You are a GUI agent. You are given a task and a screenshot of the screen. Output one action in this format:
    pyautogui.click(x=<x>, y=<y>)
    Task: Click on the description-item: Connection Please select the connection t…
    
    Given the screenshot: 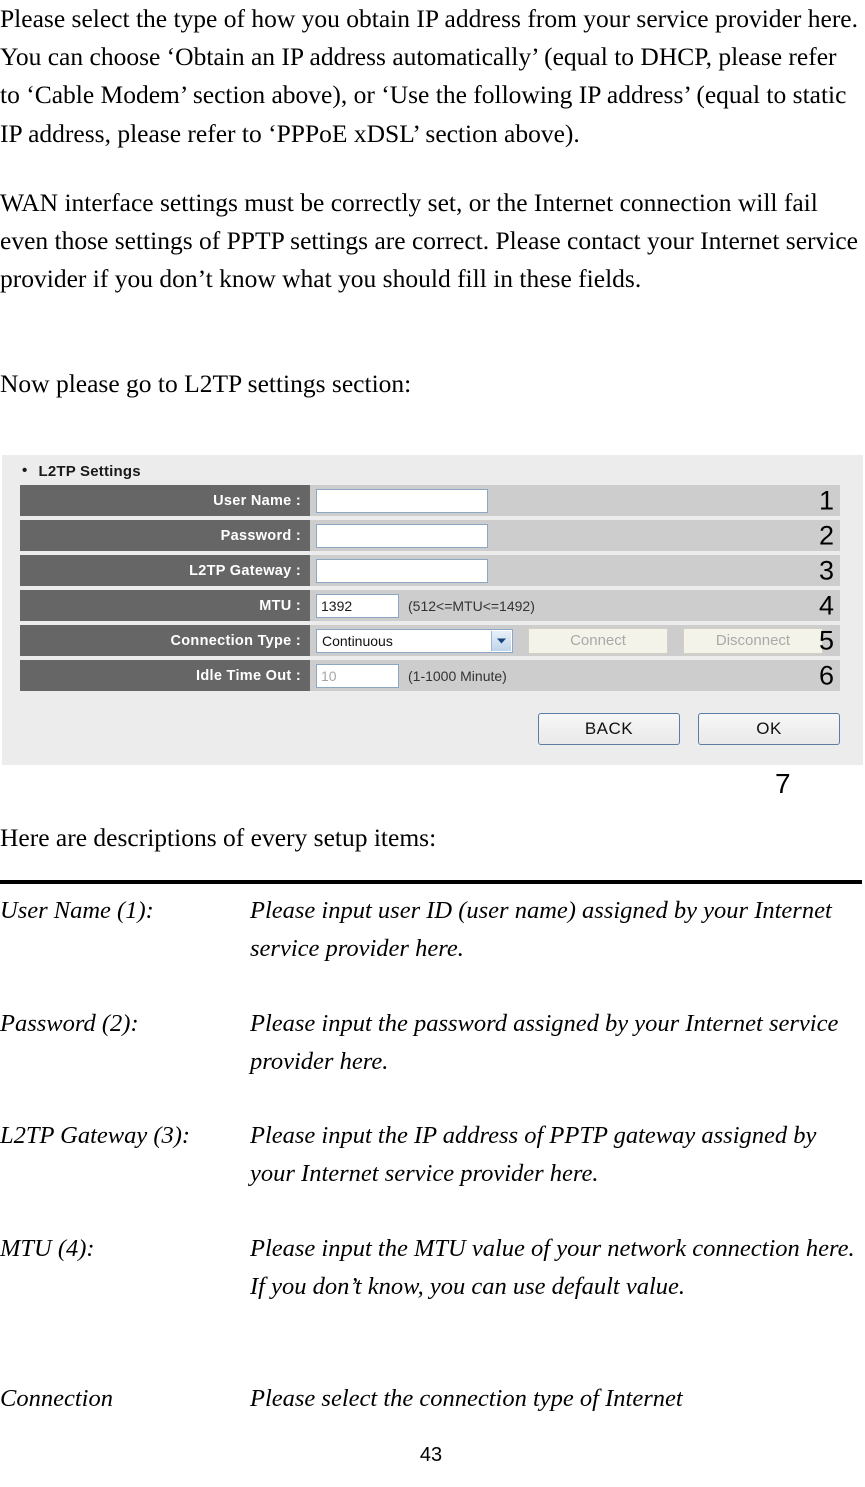 What is the action you would take?
    pyautogui.click(x=431, y=1399)
    